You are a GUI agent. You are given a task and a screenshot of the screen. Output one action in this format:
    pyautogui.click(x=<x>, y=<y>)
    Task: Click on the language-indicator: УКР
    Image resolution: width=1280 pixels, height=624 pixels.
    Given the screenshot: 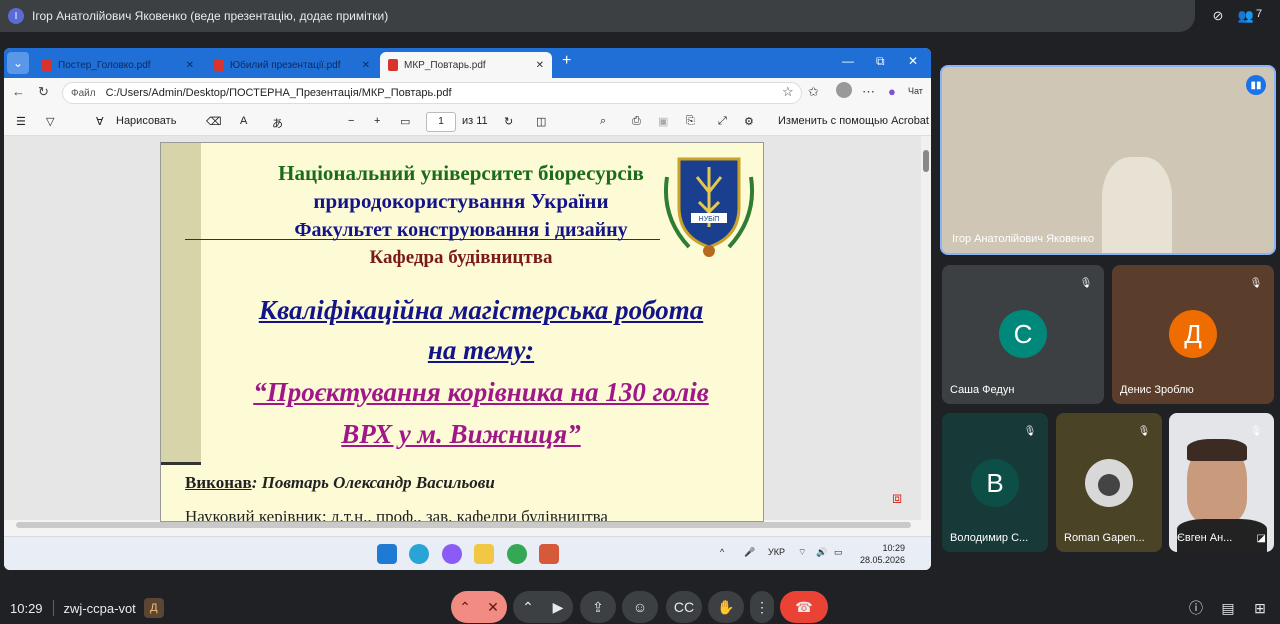 What is the action you would take?
    pyautogui.click(x=776, y=552)
    